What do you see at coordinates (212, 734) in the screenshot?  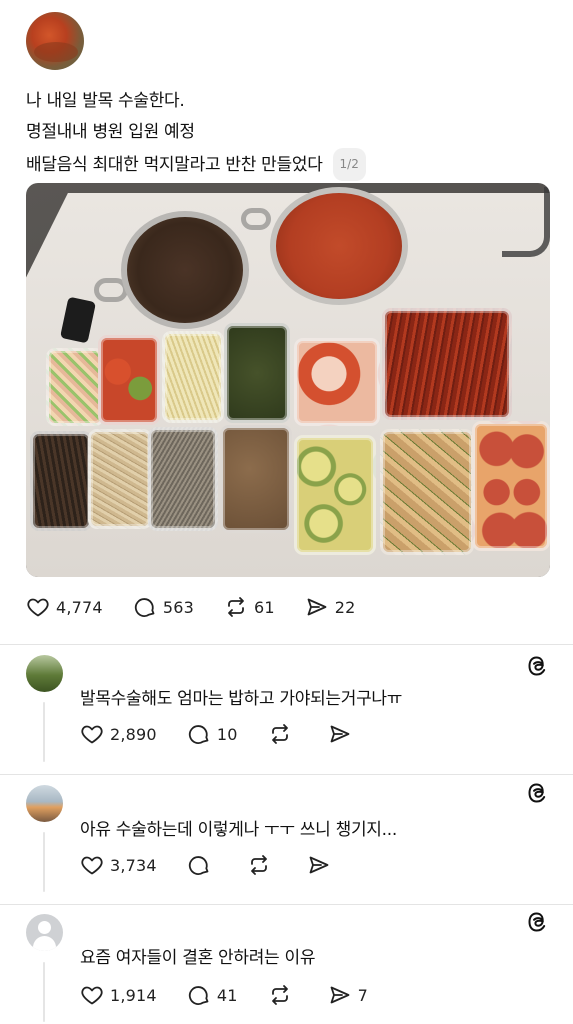 I see `reply-button: 10` at bounding box center [212, 734].